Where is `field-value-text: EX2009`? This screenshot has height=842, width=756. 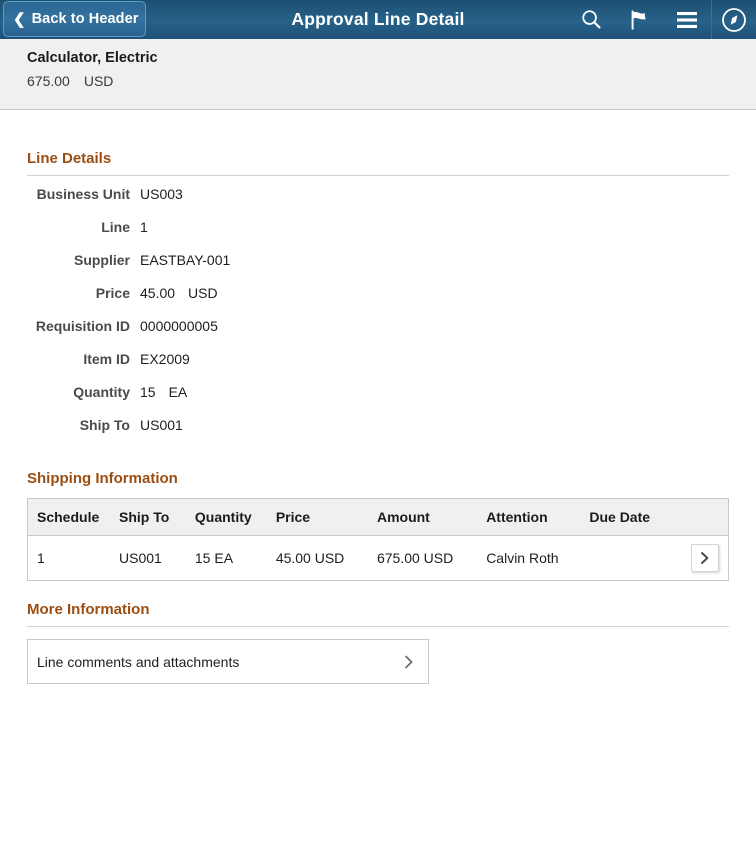
field-value-text: EX2009 is located at coordinates (165, 359).